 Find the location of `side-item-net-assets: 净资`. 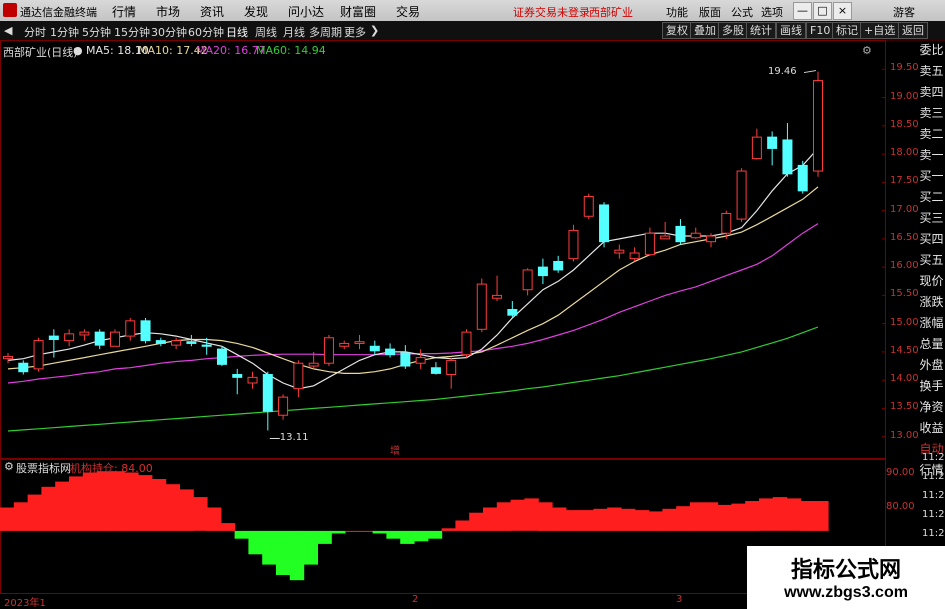

side-item-net-assets: 净资 is located at coordinates (931, 407).